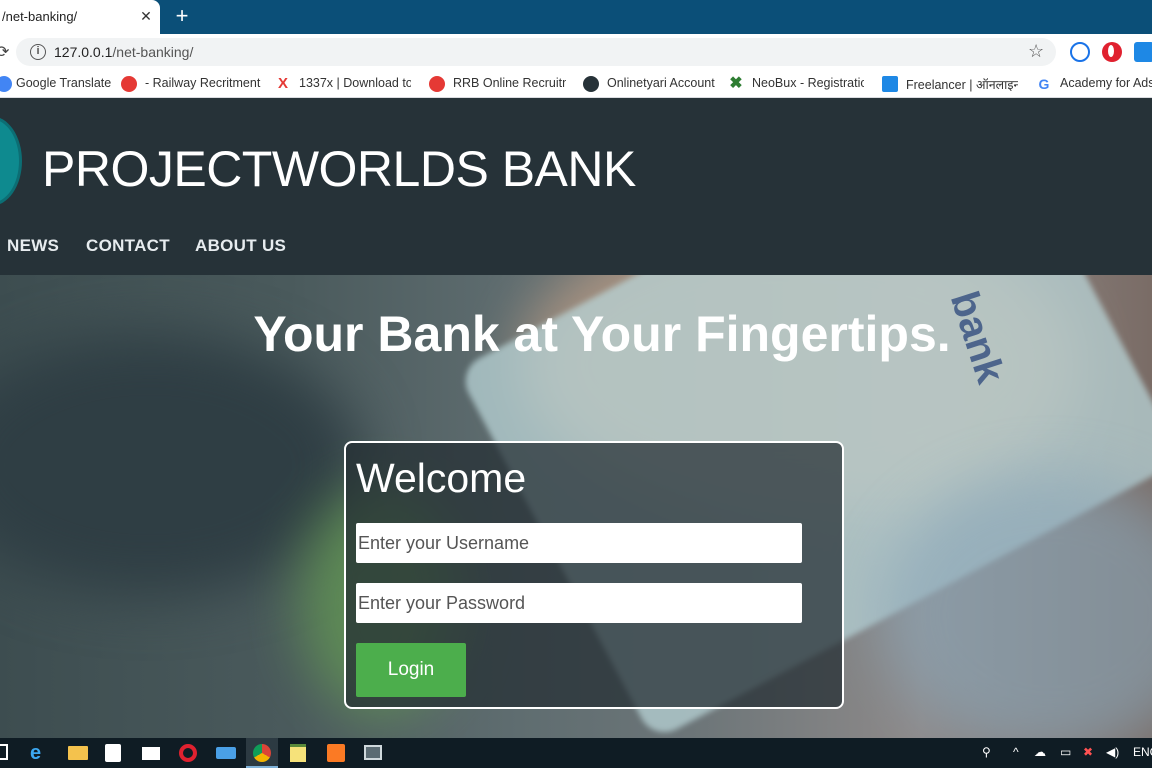  Describe the element at coordinates (83, 52) in the screenshot. I see `url-host: 127.0.0.1` at that location.